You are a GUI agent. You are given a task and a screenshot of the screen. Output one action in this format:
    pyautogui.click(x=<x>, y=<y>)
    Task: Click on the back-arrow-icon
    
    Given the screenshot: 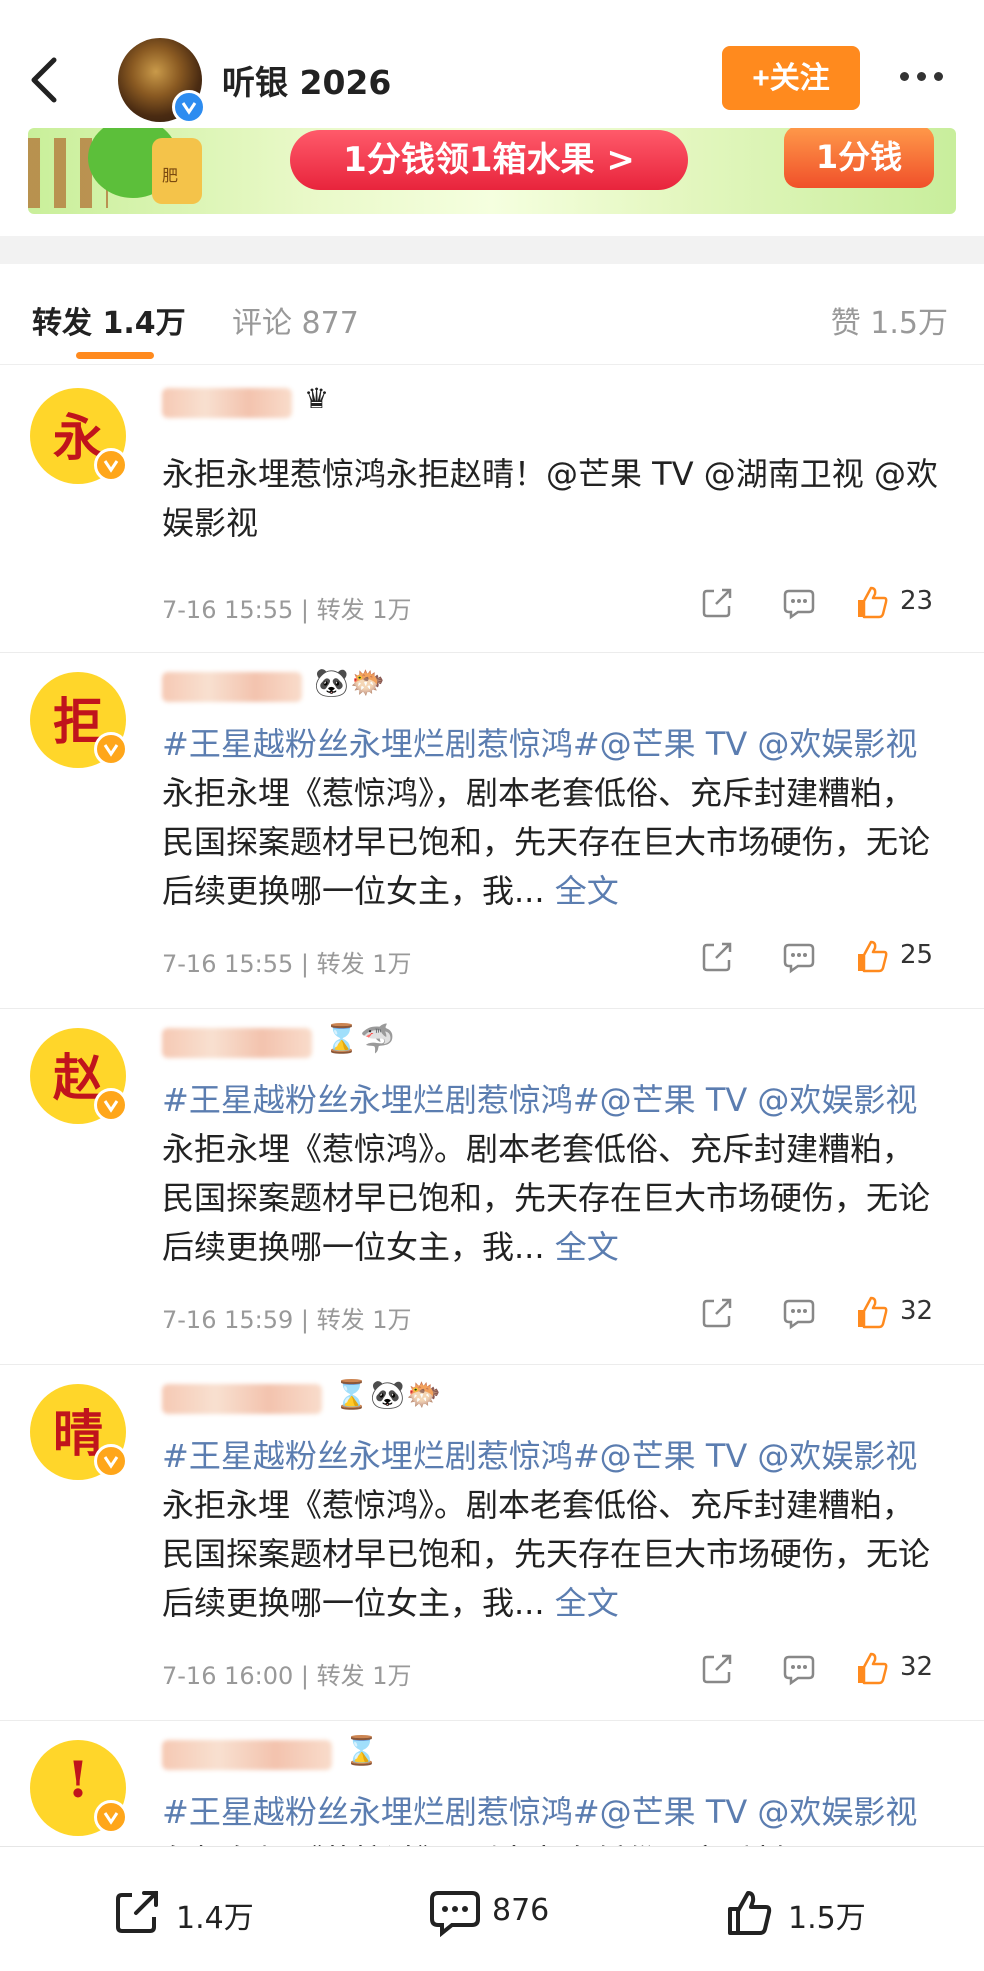 What is the action you would take?
    pyautogui.click(x=44, y=80)
    